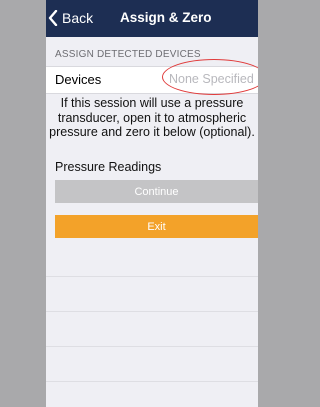 The image size is (320, 407). Describe the element at coordinates (53, 18) in the screenshot. I see `chevron-left-icon` at that location.